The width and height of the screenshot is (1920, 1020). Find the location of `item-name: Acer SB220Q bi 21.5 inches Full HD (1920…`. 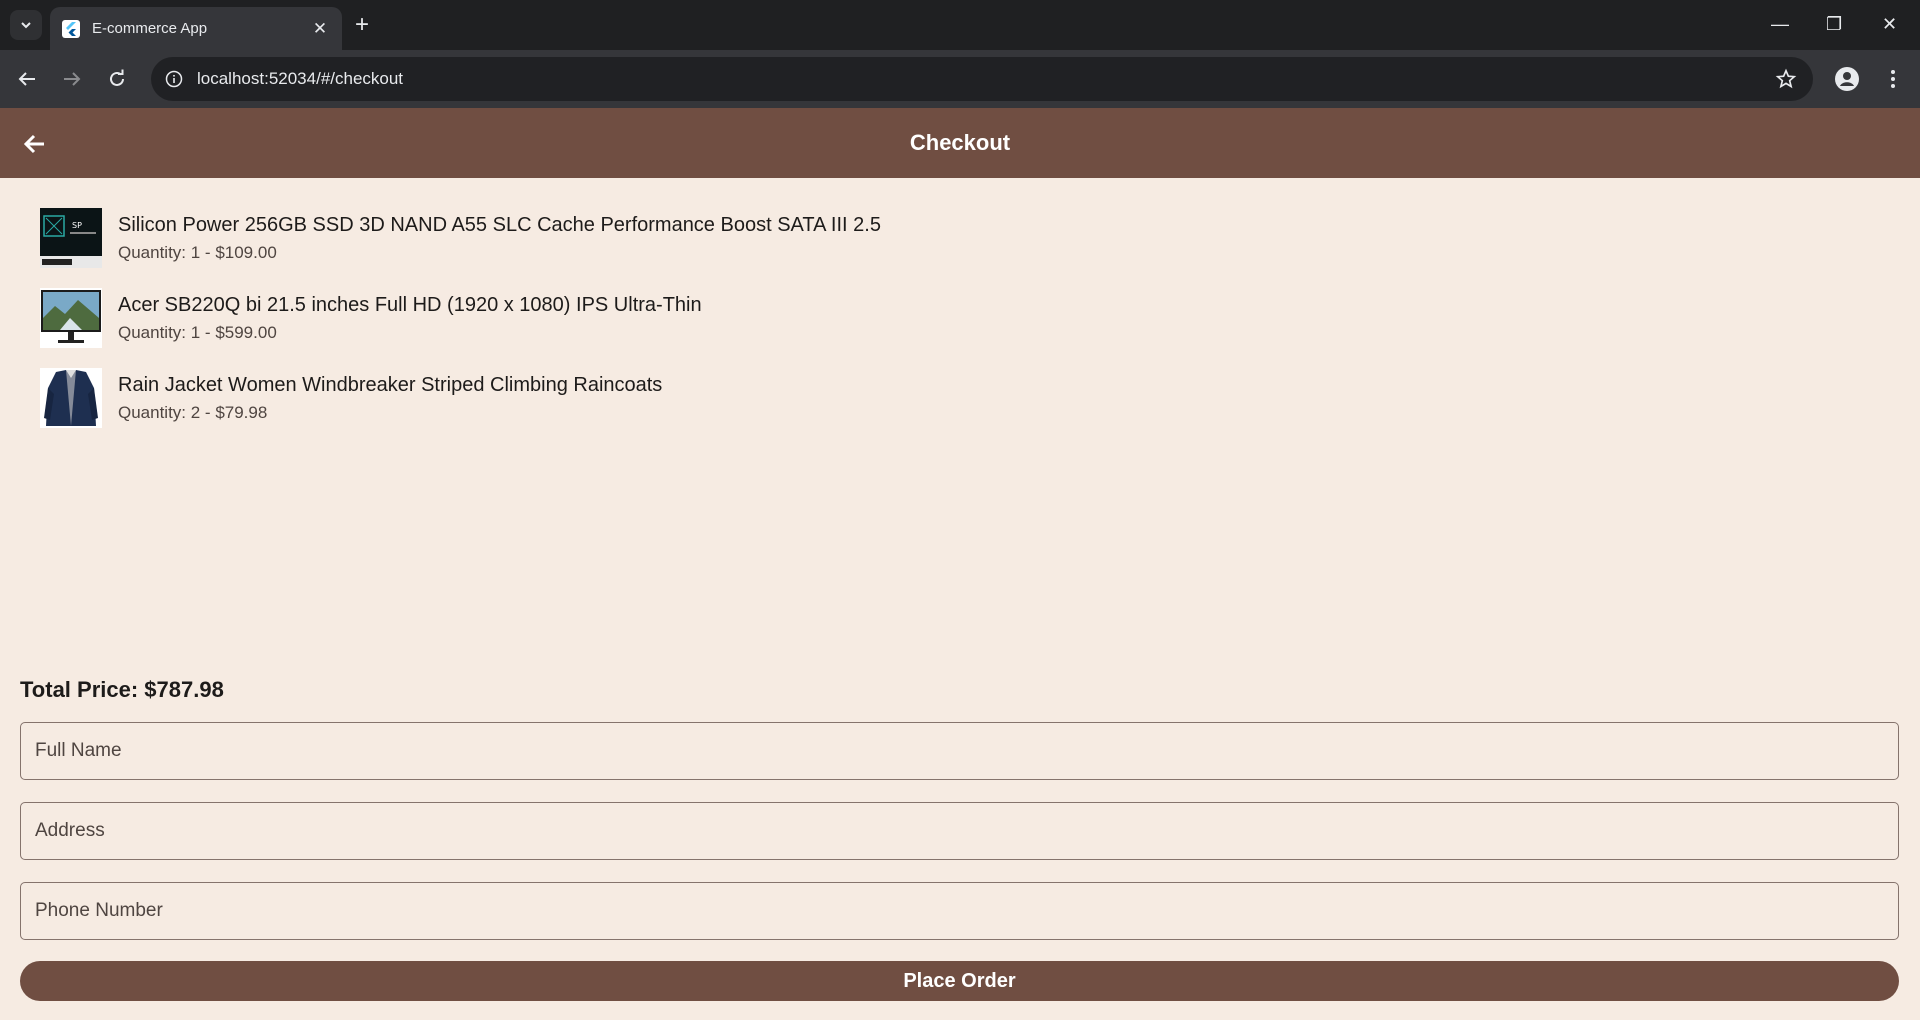

item-name: Acer SB220Q bi 21.5 inches Full HD (1920… is located at coordinates (410, 305).